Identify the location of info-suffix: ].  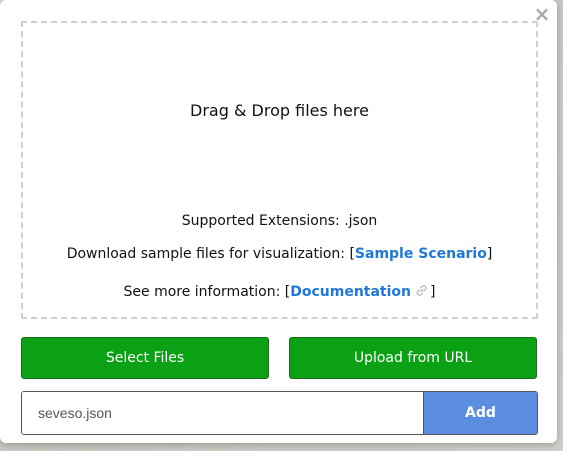
(433, 292).